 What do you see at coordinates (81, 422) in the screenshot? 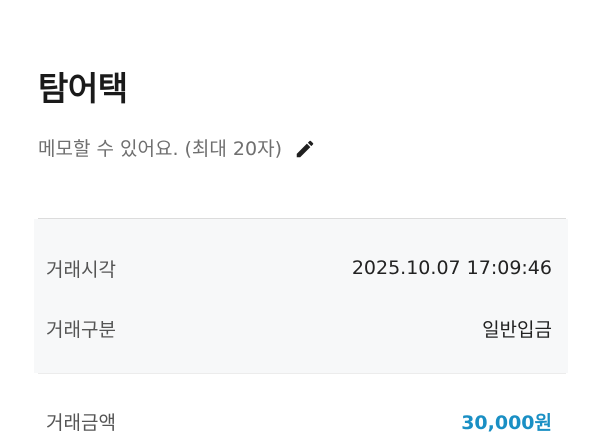
I see `transaction-amount-label: 거래금액` at bounding box center [81, 422].